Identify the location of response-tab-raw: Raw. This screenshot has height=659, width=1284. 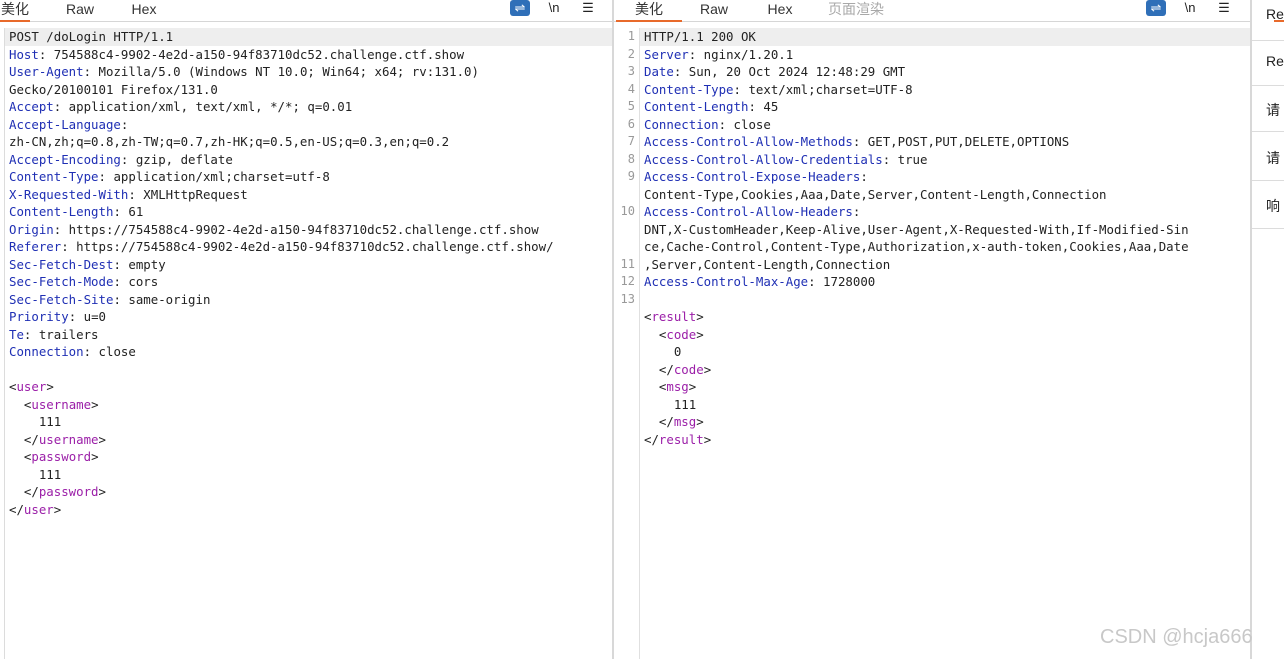
(714, 11).